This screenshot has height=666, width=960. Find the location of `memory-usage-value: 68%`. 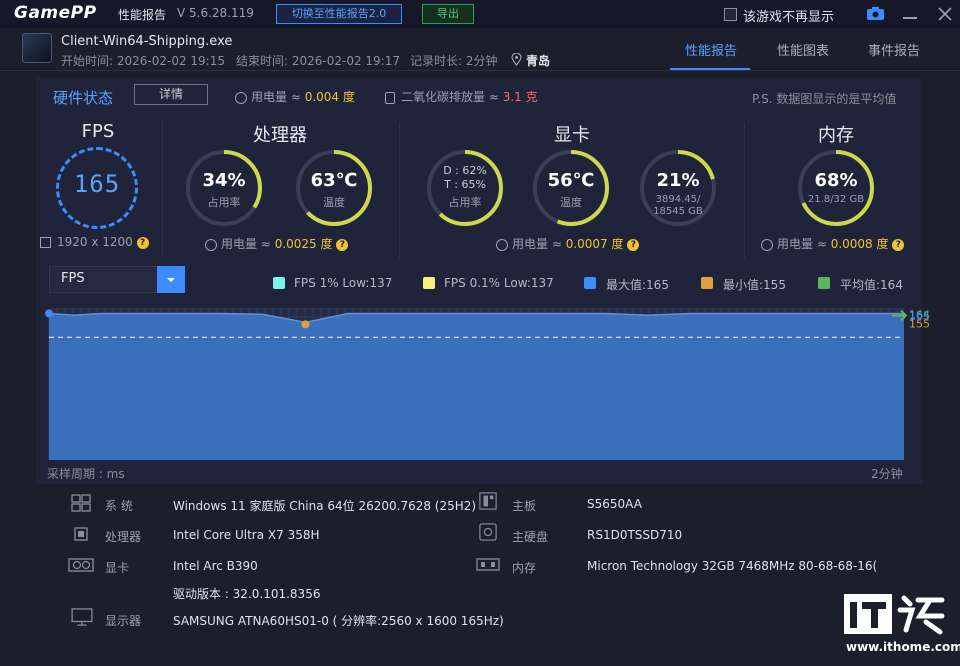

memory-usage-value: 68% is located at coordinates (836, 180).